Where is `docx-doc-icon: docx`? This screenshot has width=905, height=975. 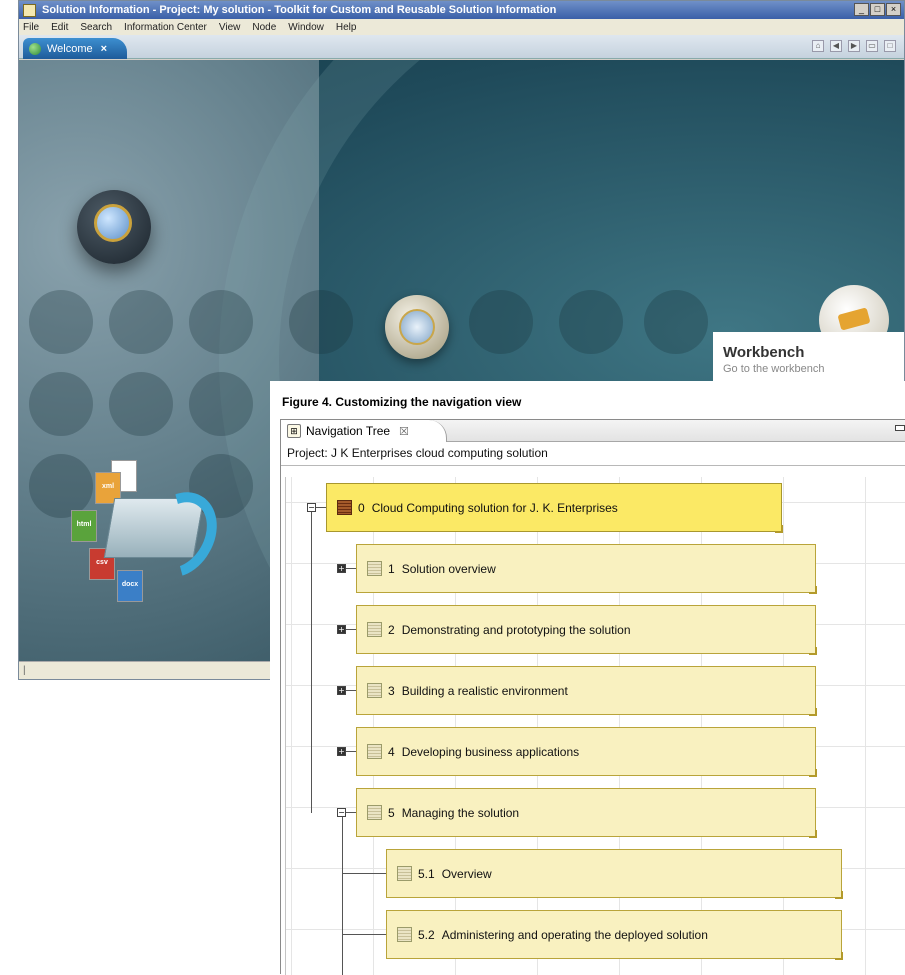 docx-doc-icon: docx is located at coordinates (130, 586).